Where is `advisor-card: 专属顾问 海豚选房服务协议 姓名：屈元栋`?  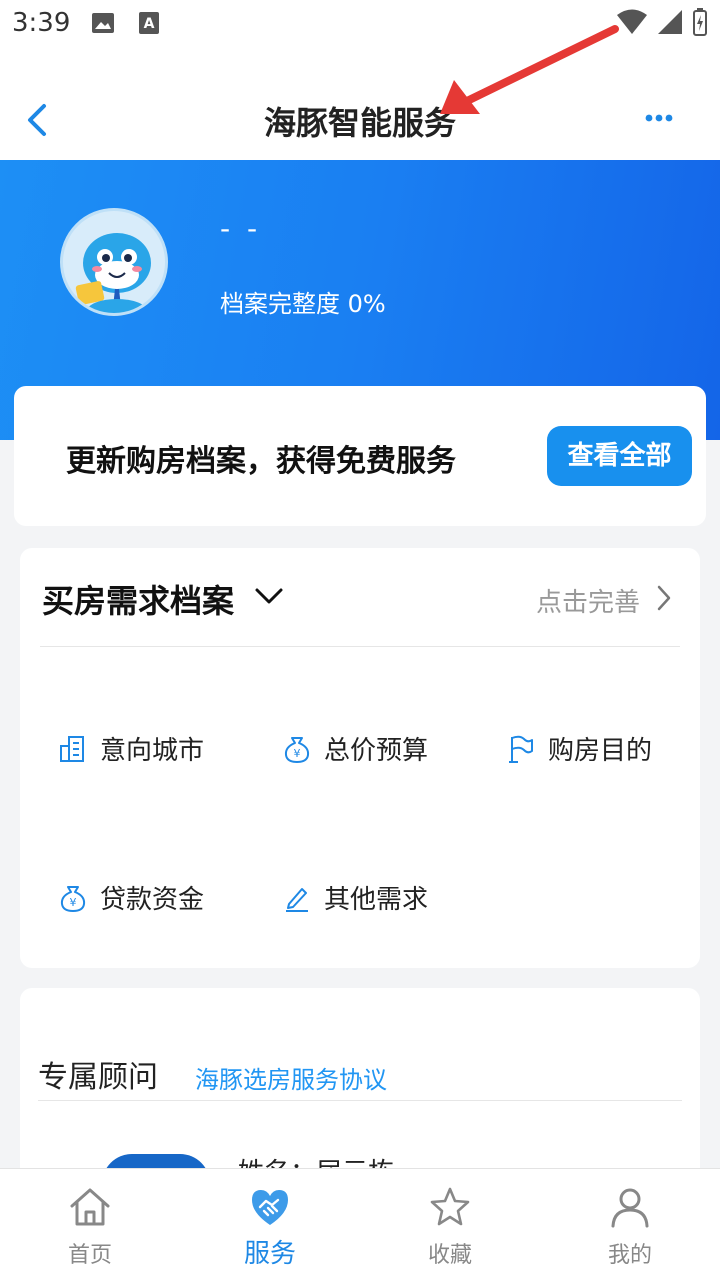 advisor-card: 专属顾问 海豚选房服务协议 姓名：屈元栋 is located at coordinates (360, 1088).